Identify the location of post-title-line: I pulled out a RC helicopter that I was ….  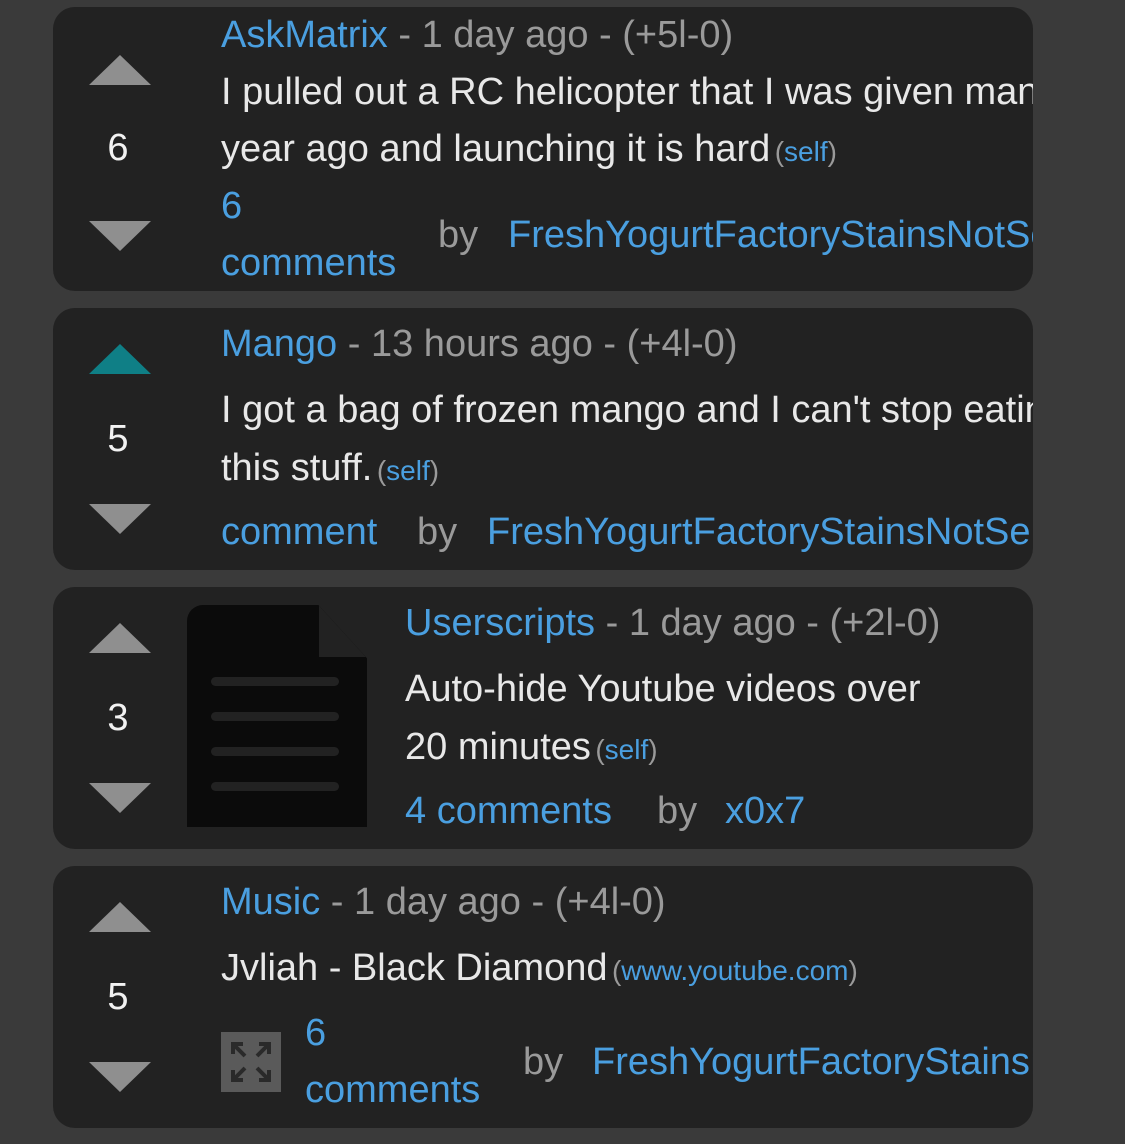
(627, 92).